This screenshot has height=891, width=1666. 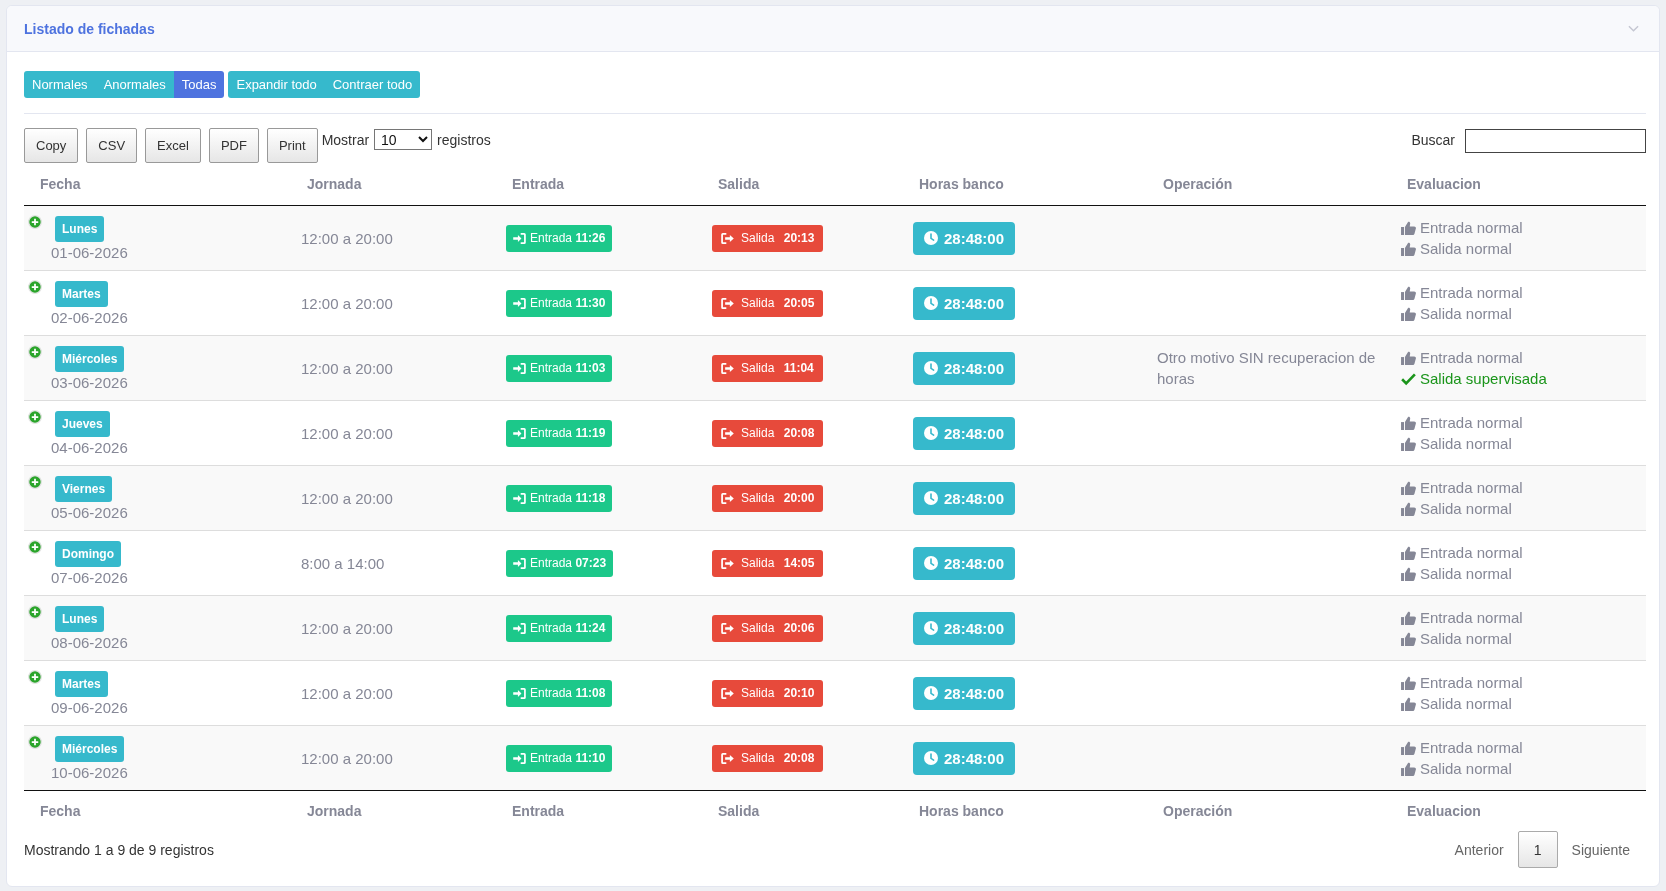 I want to click on previous-link: Anterior, so click(x=1479, y=849).